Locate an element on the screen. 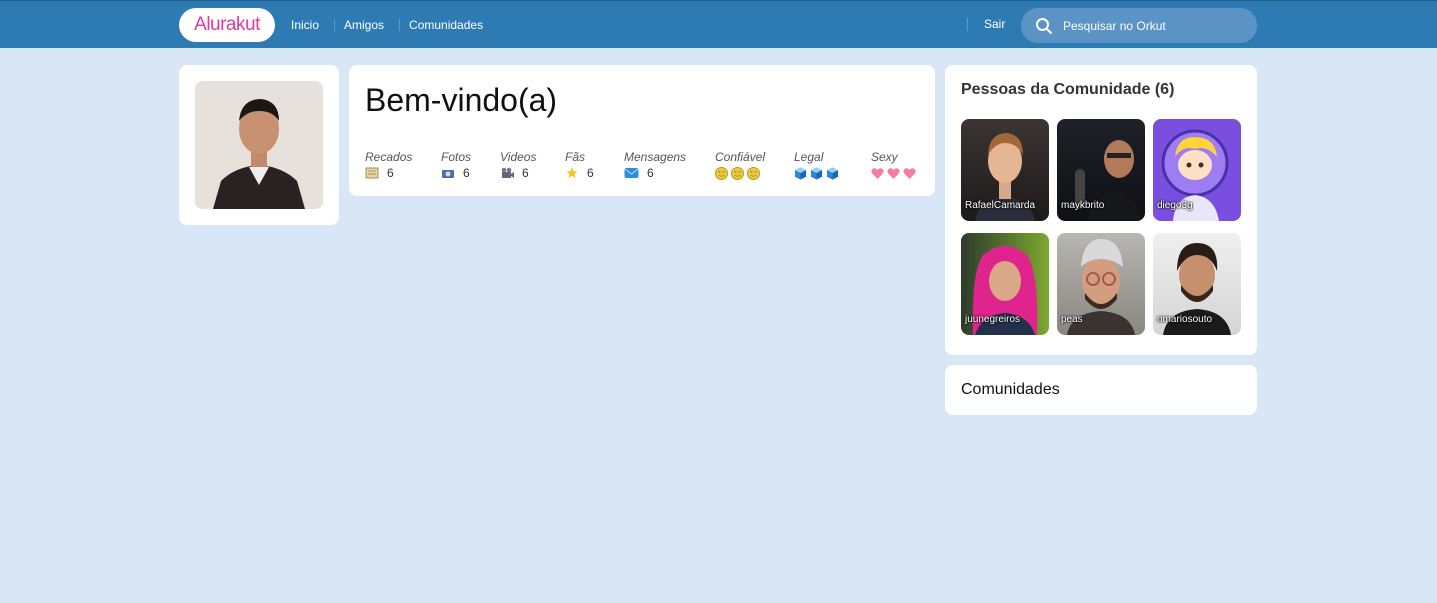  stat-recados: Recados 6 is located at coordinates (388, 165).